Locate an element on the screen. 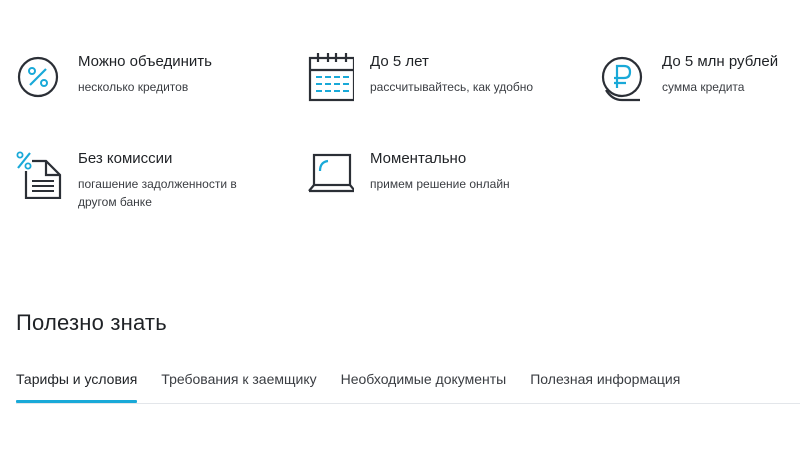 The image size is (800, 450). percent-document-icon is located at coordinates (39, 174).